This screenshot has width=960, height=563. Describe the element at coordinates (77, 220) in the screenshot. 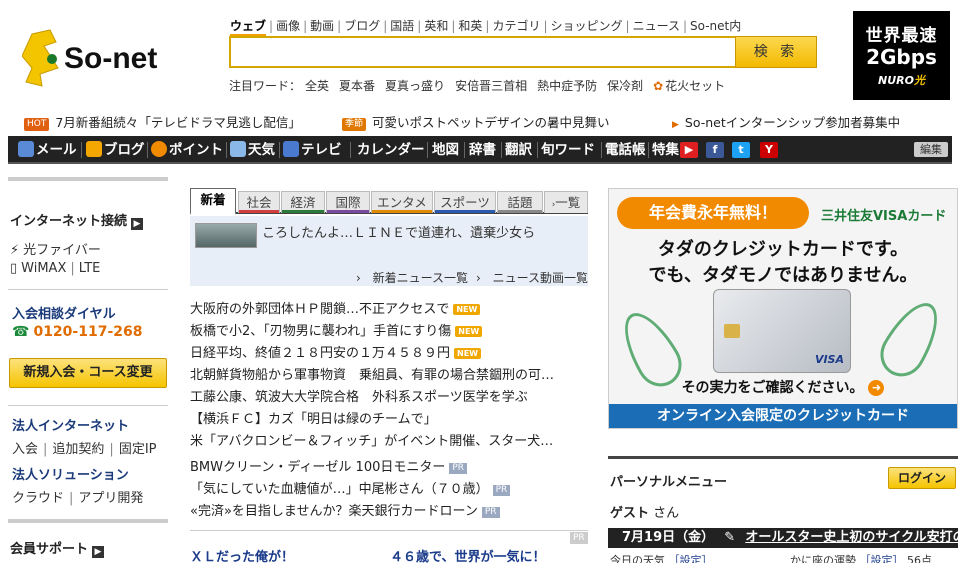

I see `internet-connection-head: インターネット接続 ▶` at that location.